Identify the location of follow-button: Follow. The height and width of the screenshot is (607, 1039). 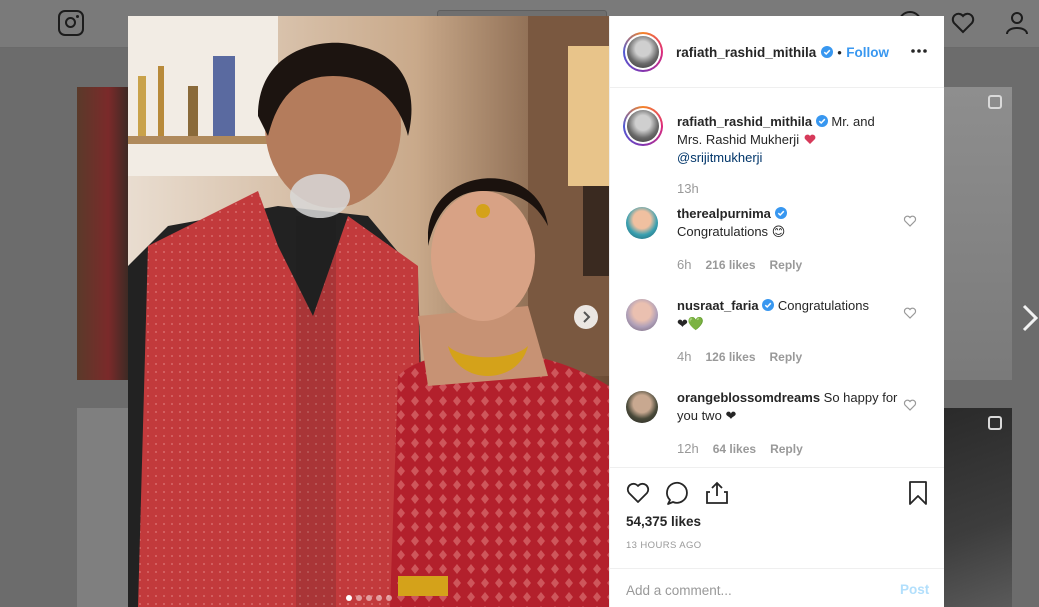
(867, 52).